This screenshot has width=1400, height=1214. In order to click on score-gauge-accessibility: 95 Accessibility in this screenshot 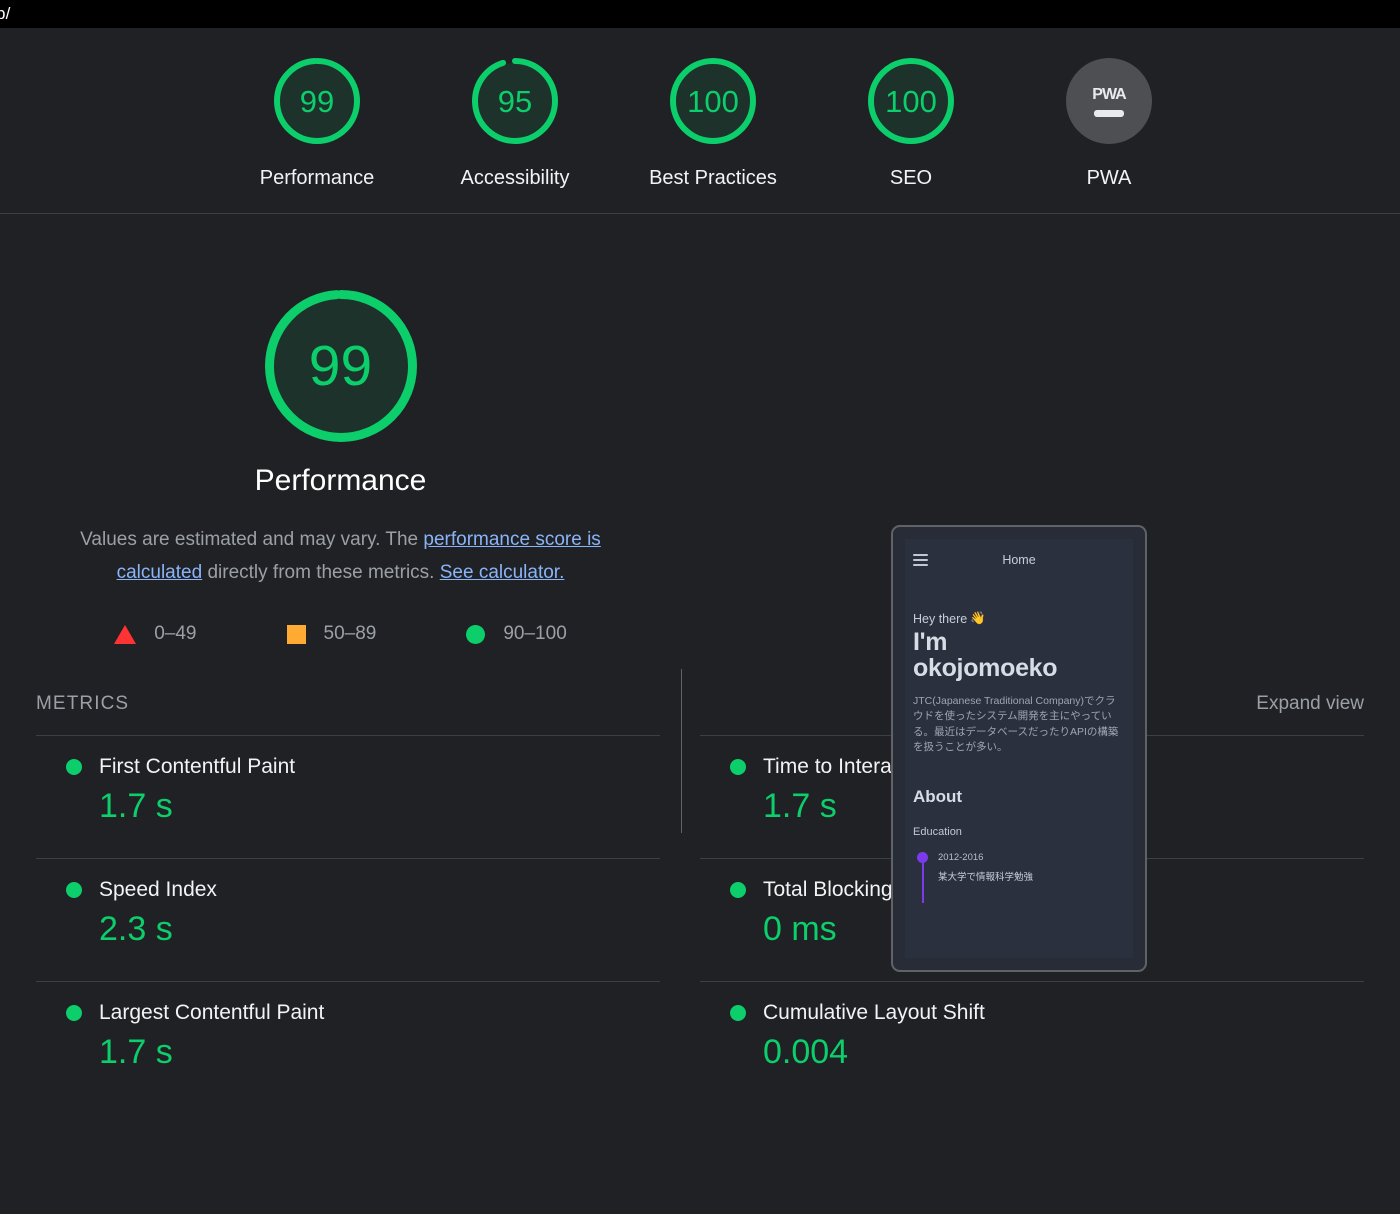, I will do `click(515, 124)`.